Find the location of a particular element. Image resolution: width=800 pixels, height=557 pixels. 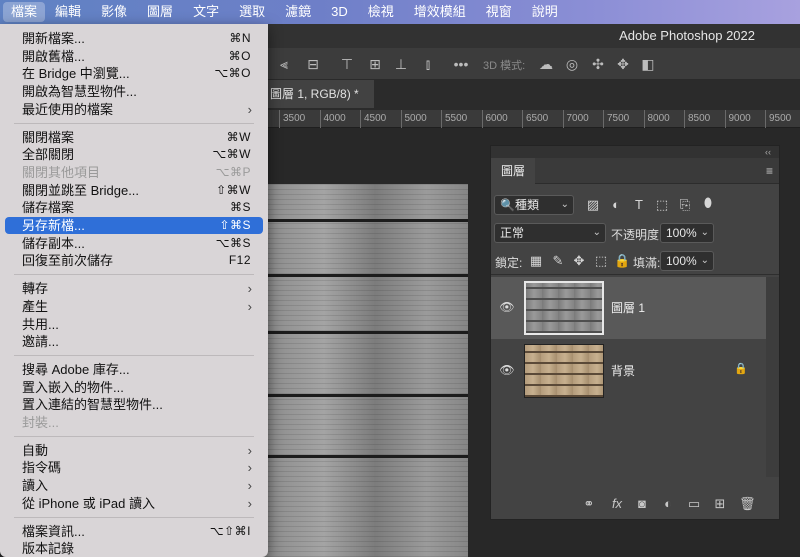

layer-row-background: 👁 背景 🔒 is located at coordinates (628, 371).